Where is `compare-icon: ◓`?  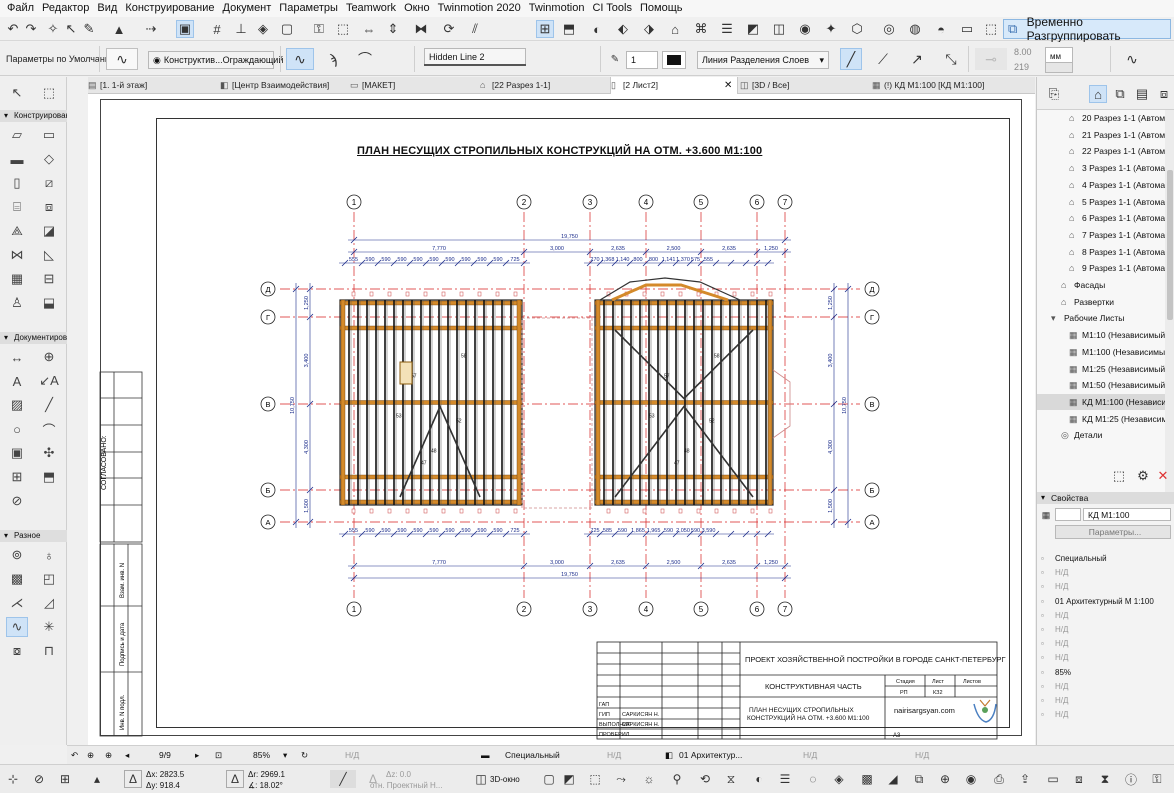 compare-icon: ◓ is located at coordinates (941, 29).